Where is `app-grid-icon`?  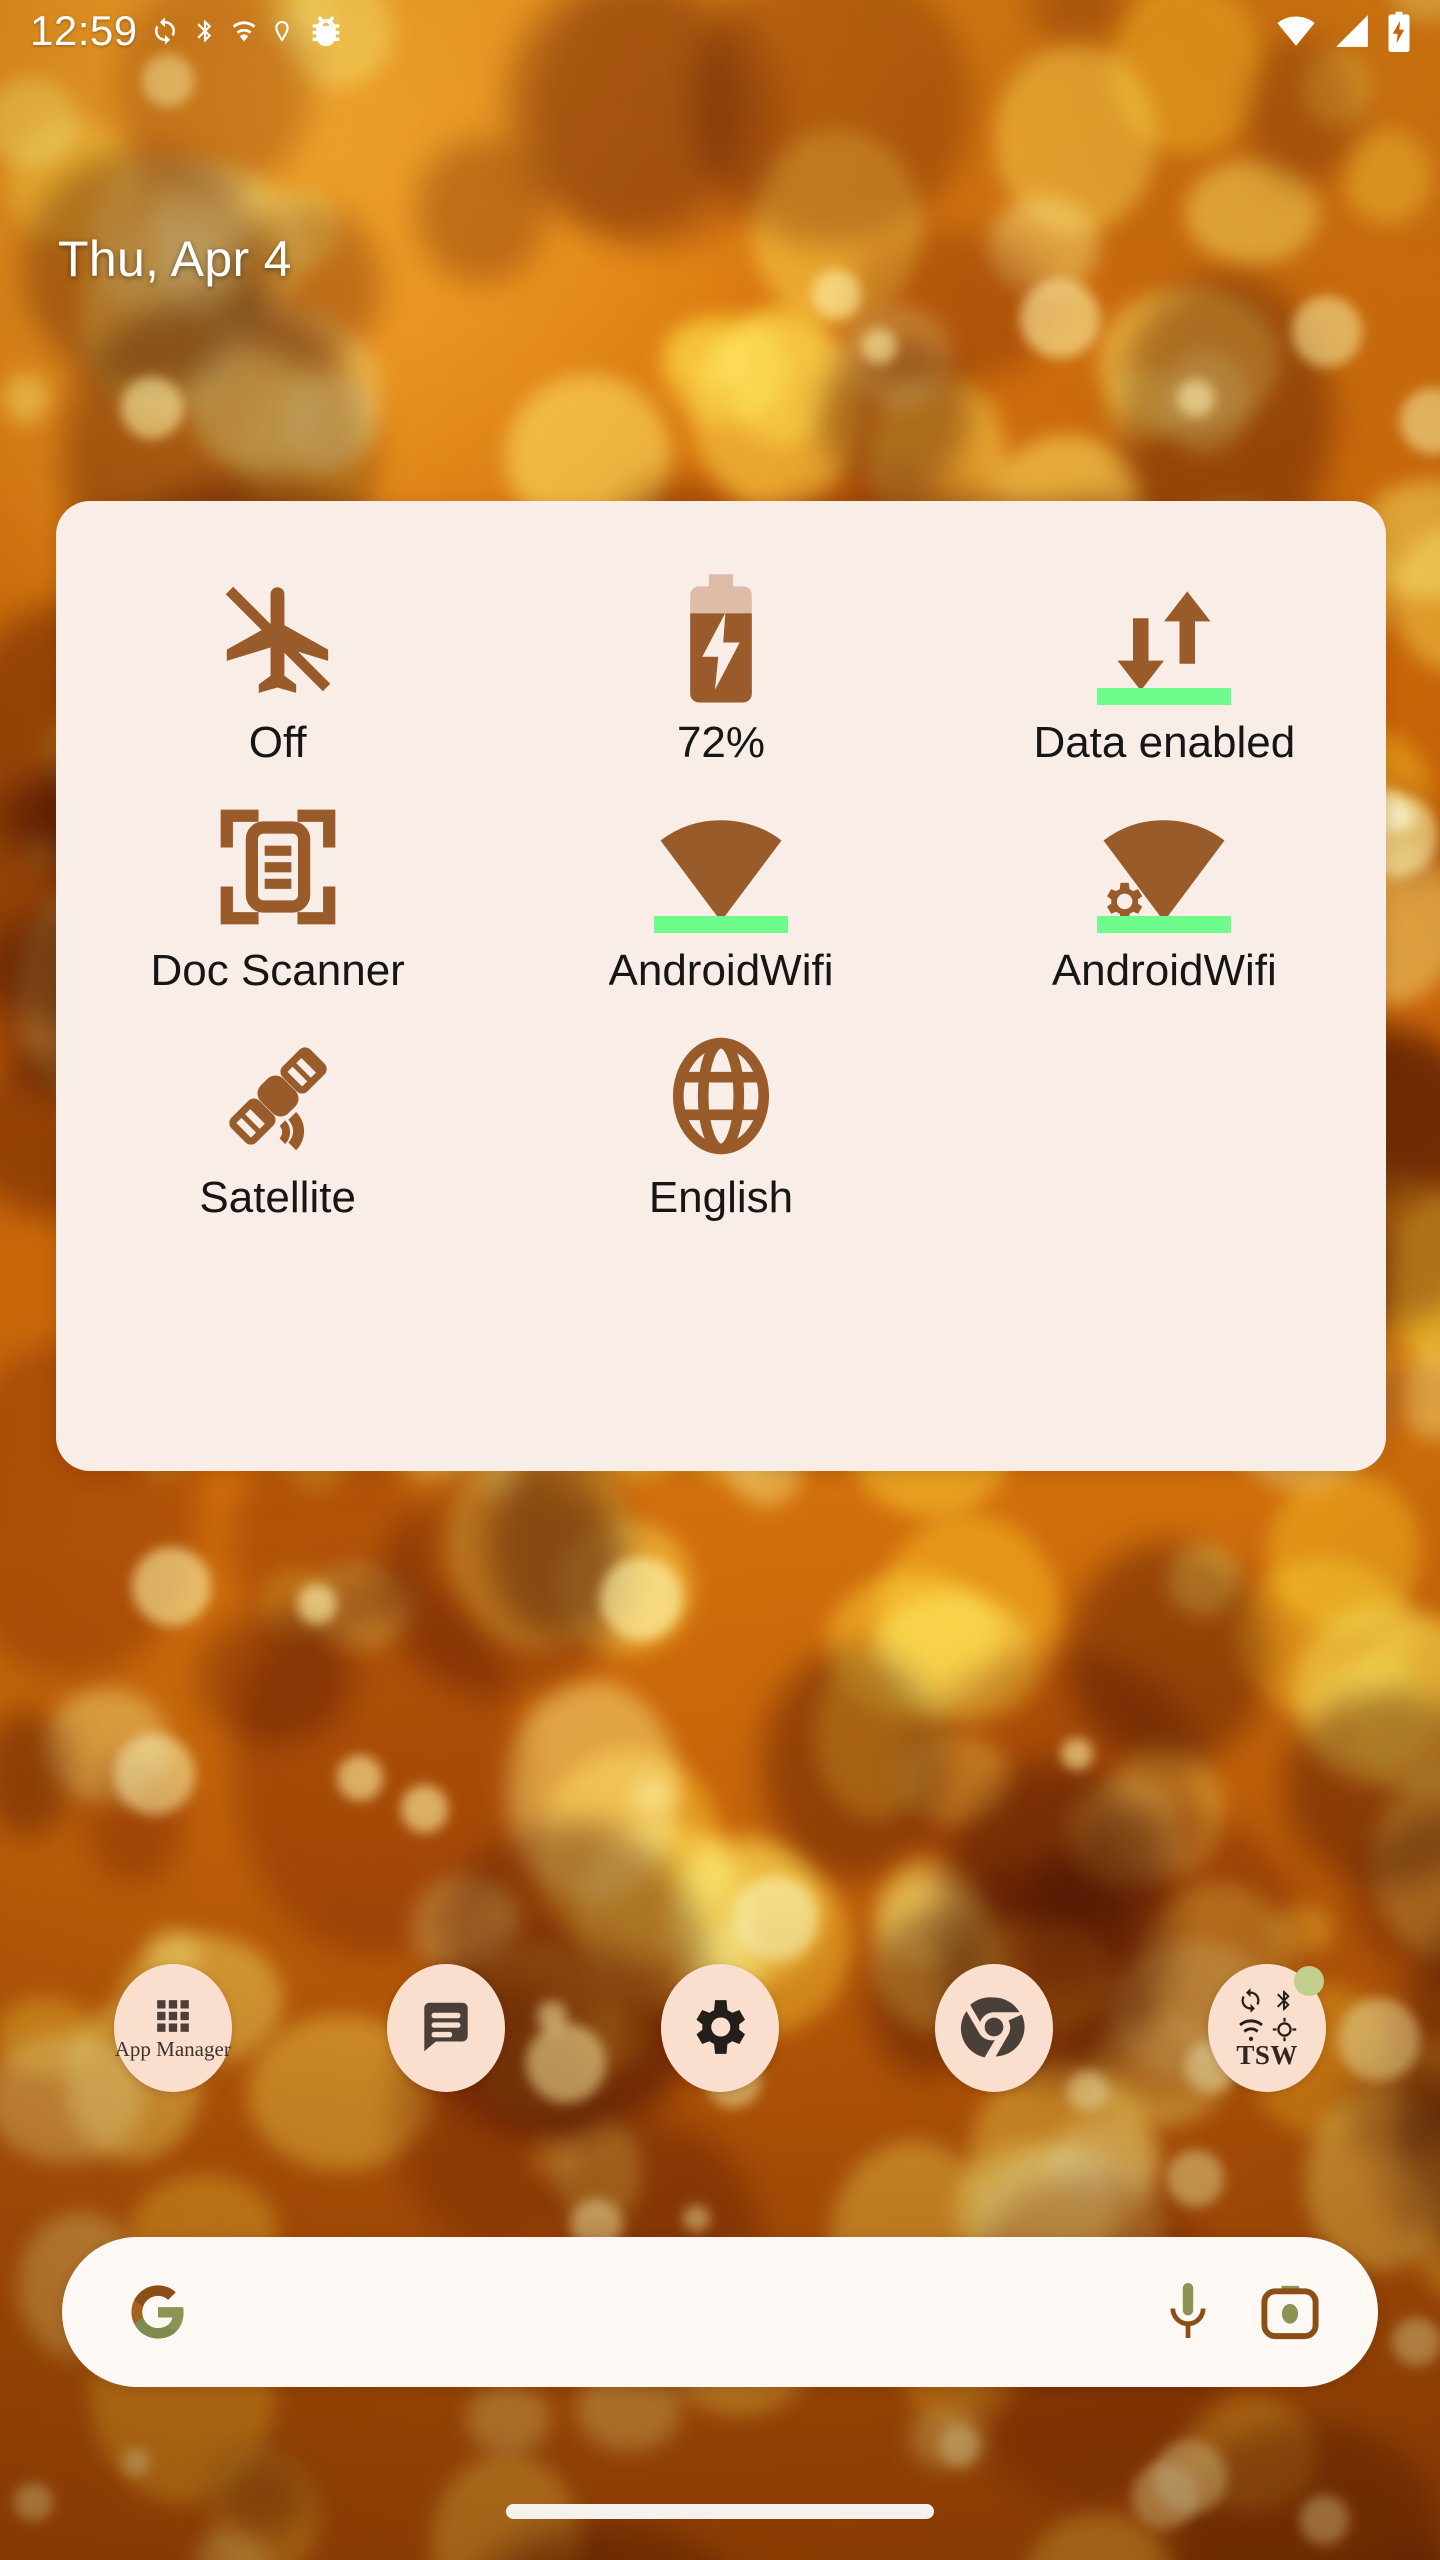 app-grid-icon is located at coordinates (172, 2016).